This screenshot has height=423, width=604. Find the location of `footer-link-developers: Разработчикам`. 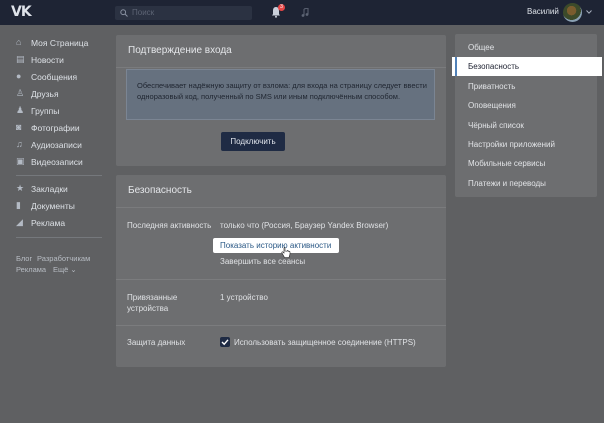

footer-link-developers: Разработчикам is located at coordinates (63, 259).